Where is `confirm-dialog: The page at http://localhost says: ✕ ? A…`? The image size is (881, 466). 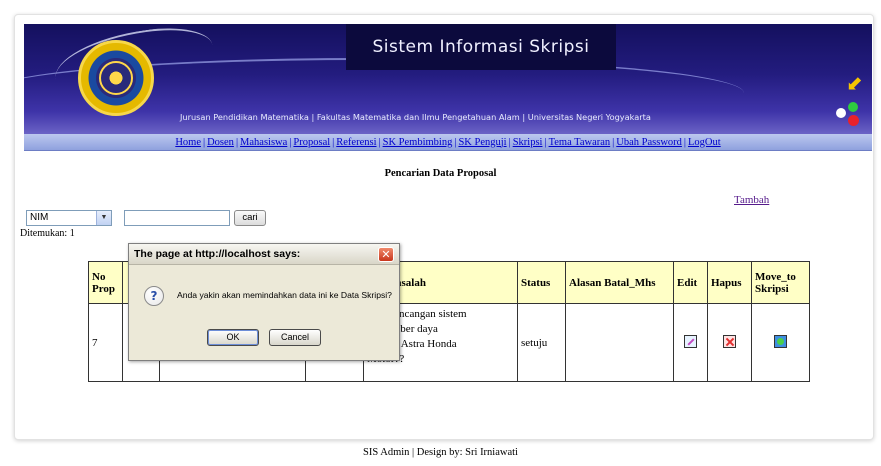 confirm-dialog: The page at http://localhost says: ✕ ? A… is located at coordinates (264, 302).